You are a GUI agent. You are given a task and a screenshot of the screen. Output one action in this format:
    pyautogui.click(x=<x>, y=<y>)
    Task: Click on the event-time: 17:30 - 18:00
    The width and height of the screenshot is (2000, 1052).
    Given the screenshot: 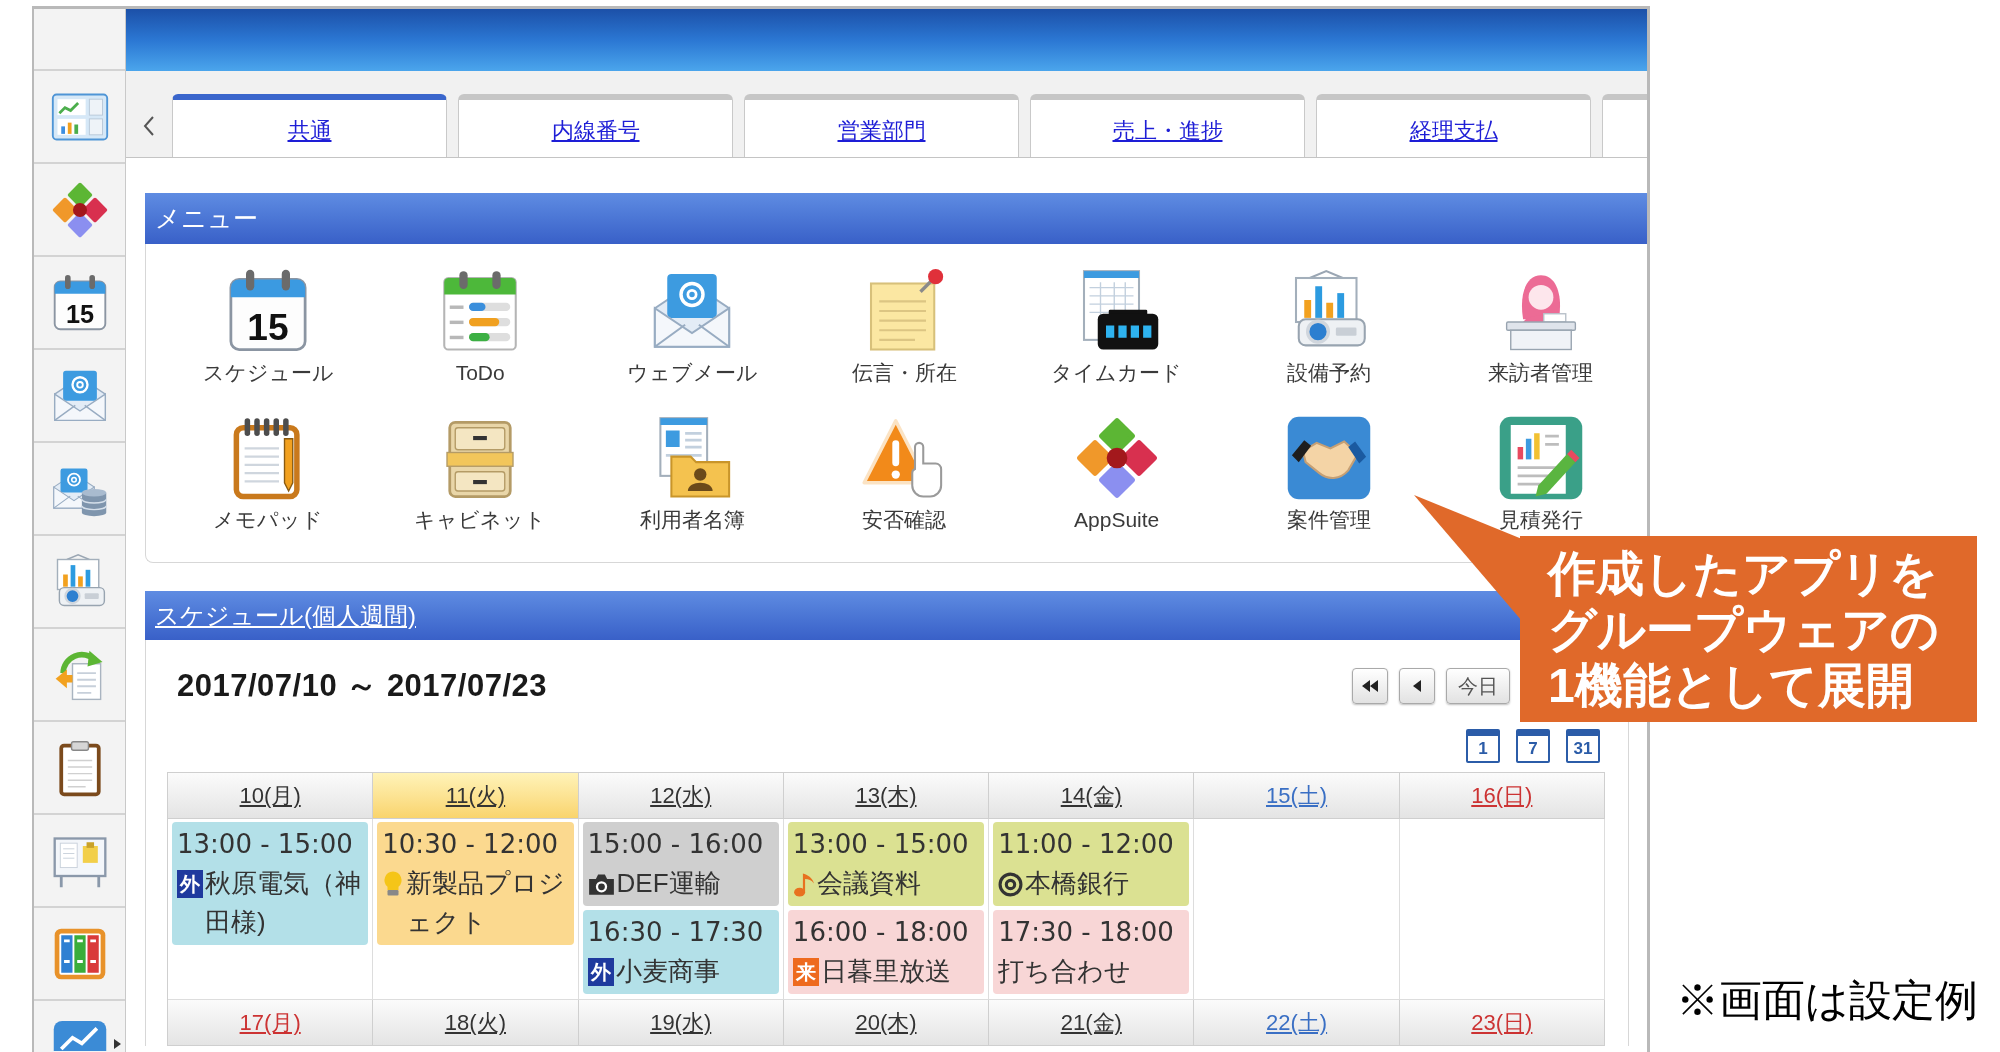 What is the action you would take?
    pyautogui.click(x=1086, y=932)
    